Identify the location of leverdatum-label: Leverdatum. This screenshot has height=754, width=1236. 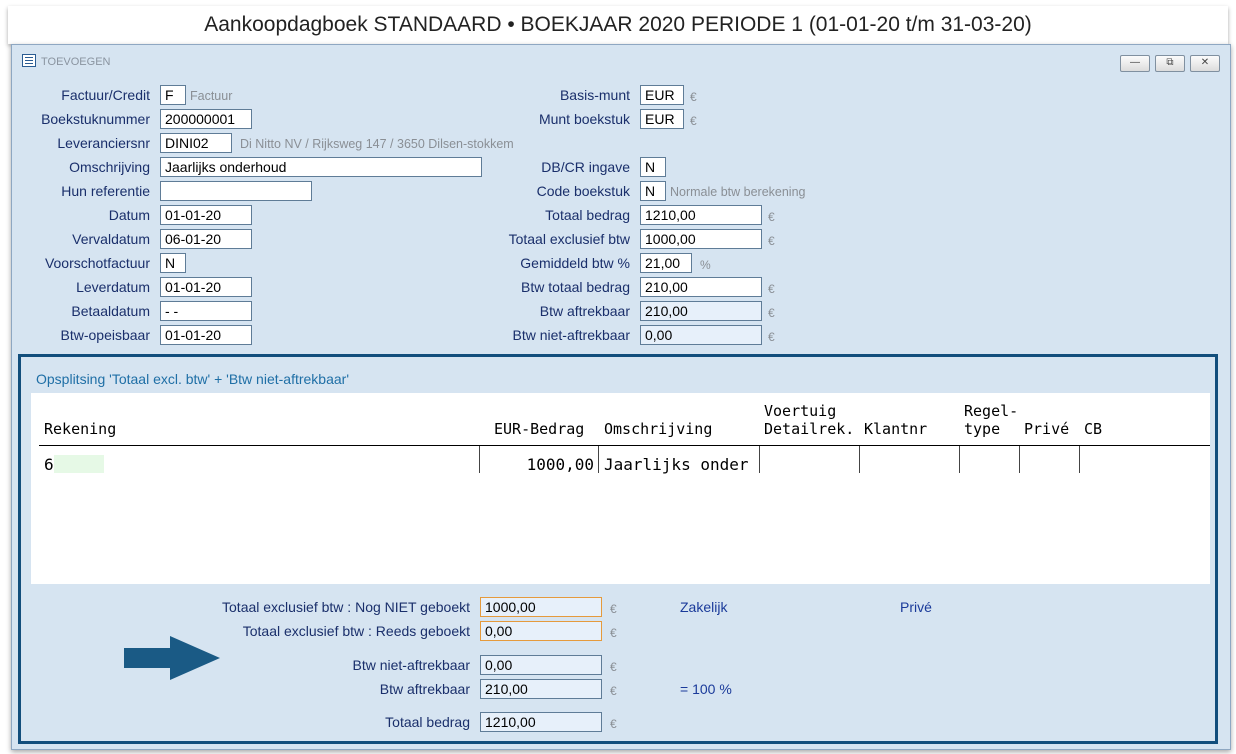
(113, 287).